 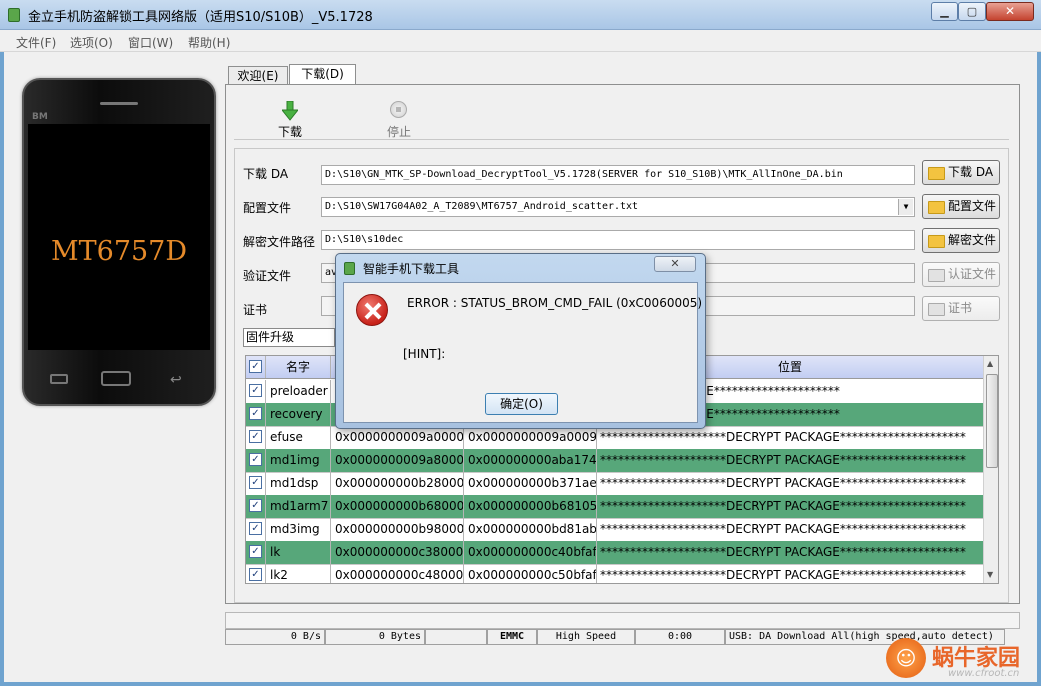 What do you see at coordinates (36, 42) in the screenshot?
I see `menu-file: 文件(F)` at bounding box center [36, 42].